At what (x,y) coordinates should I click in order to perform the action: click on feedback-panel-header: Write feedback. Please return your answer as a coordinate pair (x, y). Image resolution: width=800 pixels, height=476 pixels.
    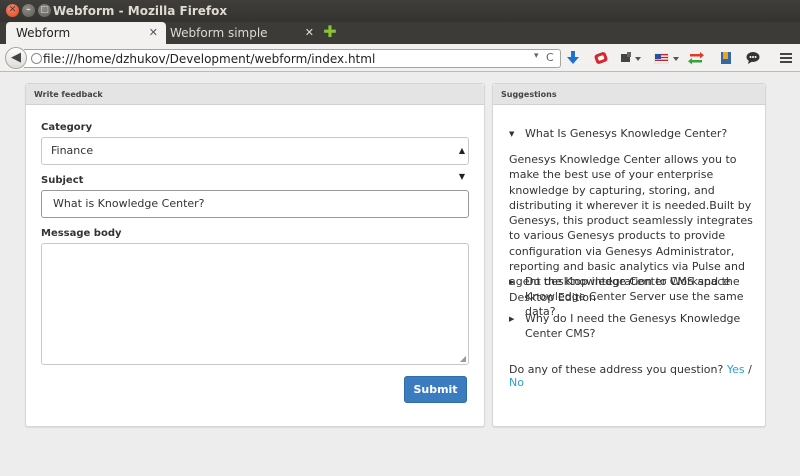
    Looking at the image, I should click on (255, 94).